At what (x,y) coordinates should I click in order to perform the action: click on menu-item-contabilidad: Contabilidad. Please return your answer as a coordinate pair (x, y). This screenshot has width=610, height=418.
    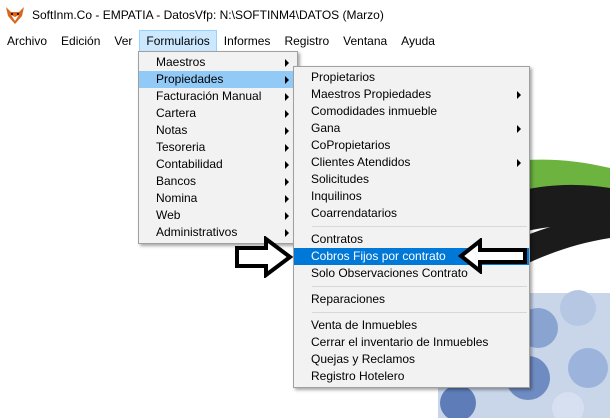
    Looking at the image, I should click on (218, 164).